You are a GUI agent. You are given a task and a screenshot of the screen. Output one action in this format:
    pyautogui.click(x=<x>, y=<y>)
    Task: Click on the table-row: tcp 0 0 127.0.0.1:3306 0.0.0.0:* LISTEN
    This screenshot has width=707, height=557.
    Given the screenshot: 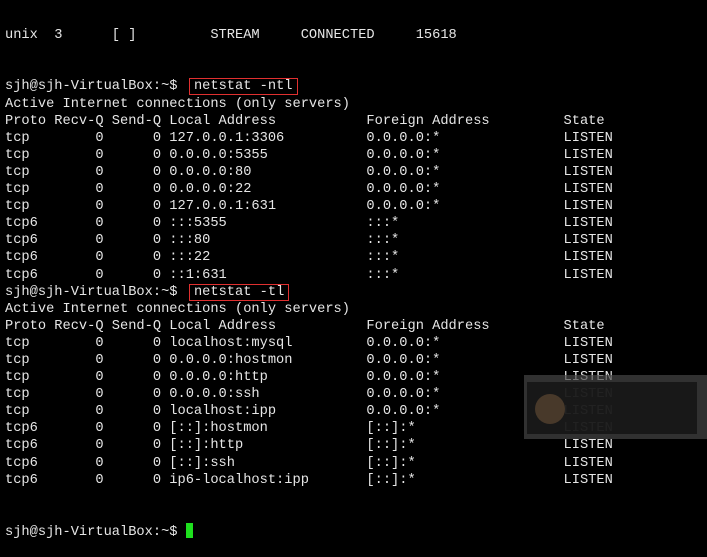 What is the action you would take?
    pyautogui.click(x=309, y=138)
    